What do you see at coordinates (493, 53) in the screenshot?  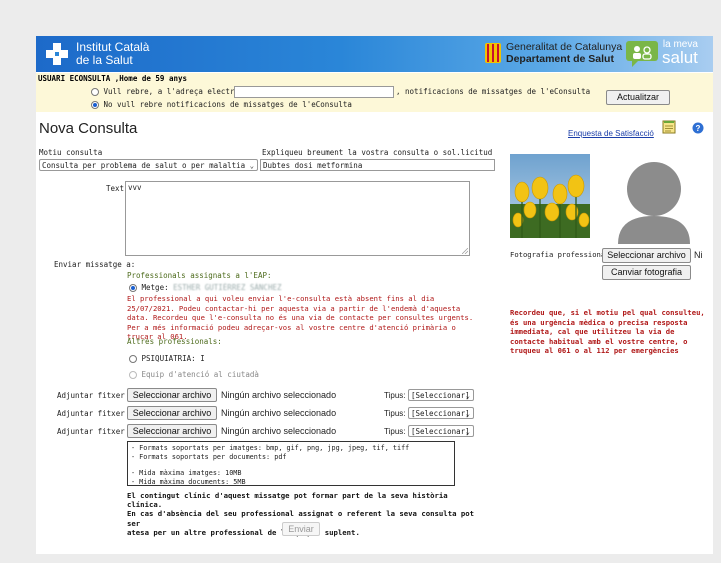 I see `generalitat-logo-icon` at bounding box center [493, 53].